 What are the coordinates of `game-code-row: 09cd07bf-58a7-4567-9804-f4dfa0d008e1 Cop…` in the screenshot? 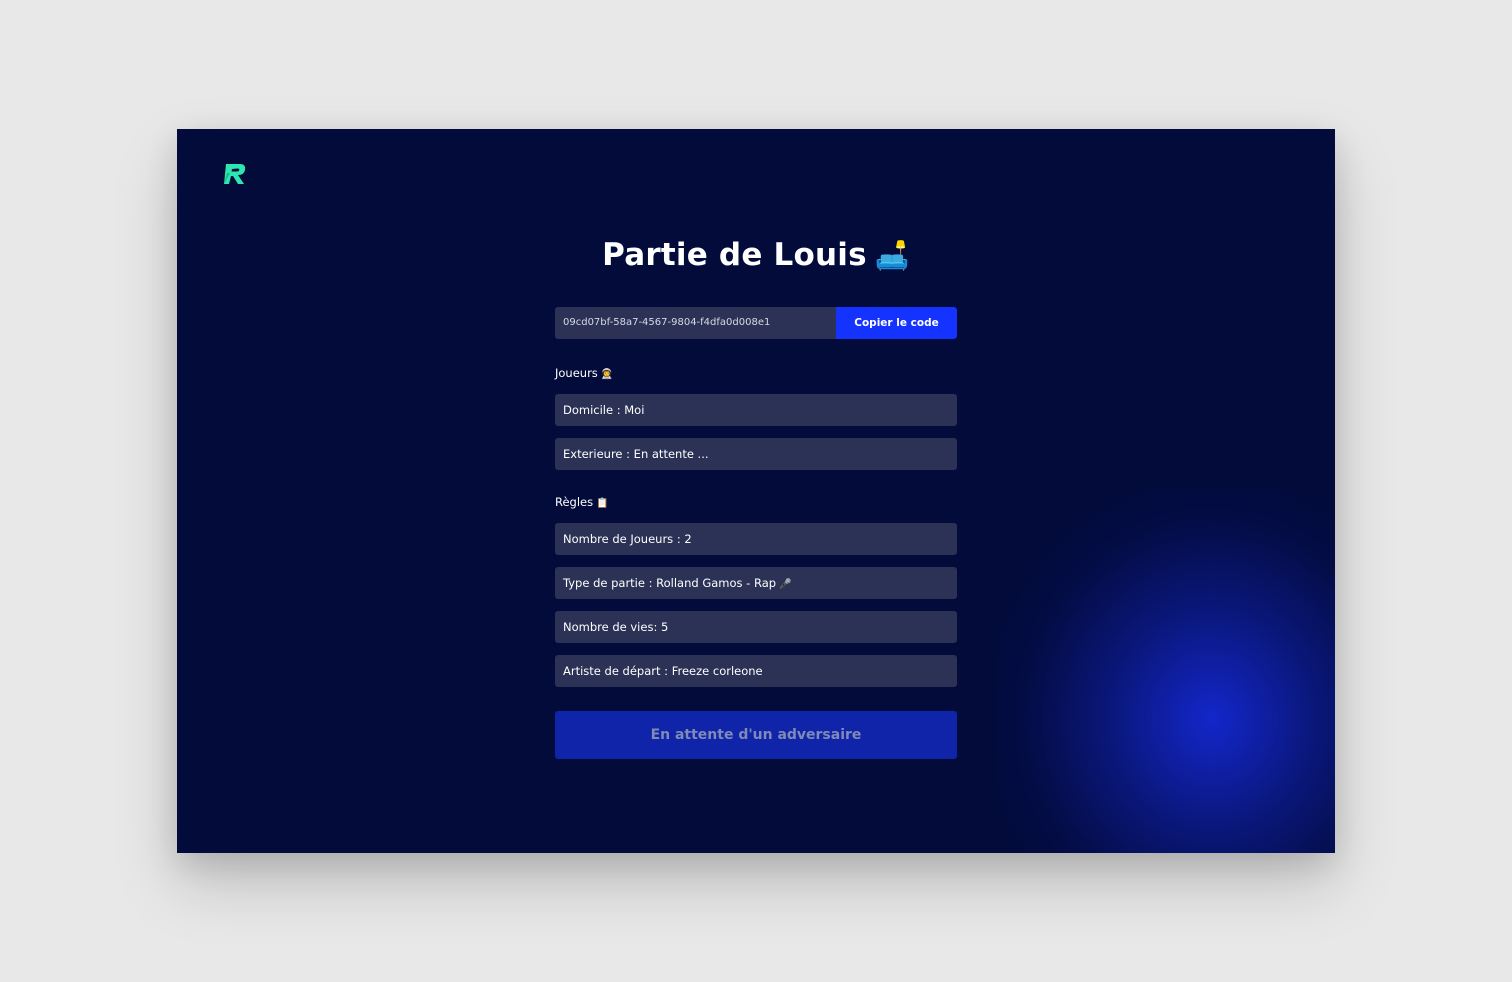 It's located at (756, 323).